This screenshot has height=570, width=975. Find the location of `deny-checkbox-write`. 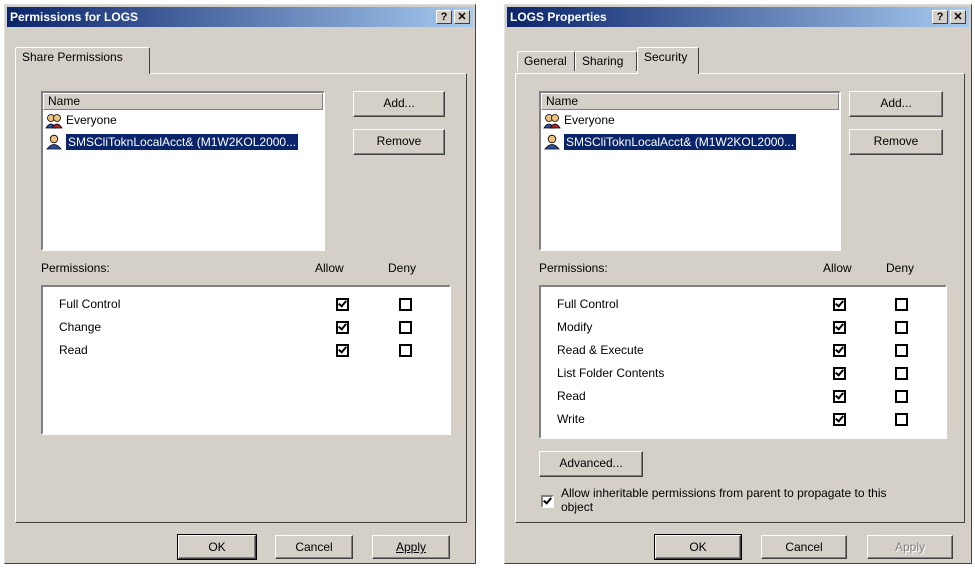

deny-checkbox-write is located at coordinates (901, 419).